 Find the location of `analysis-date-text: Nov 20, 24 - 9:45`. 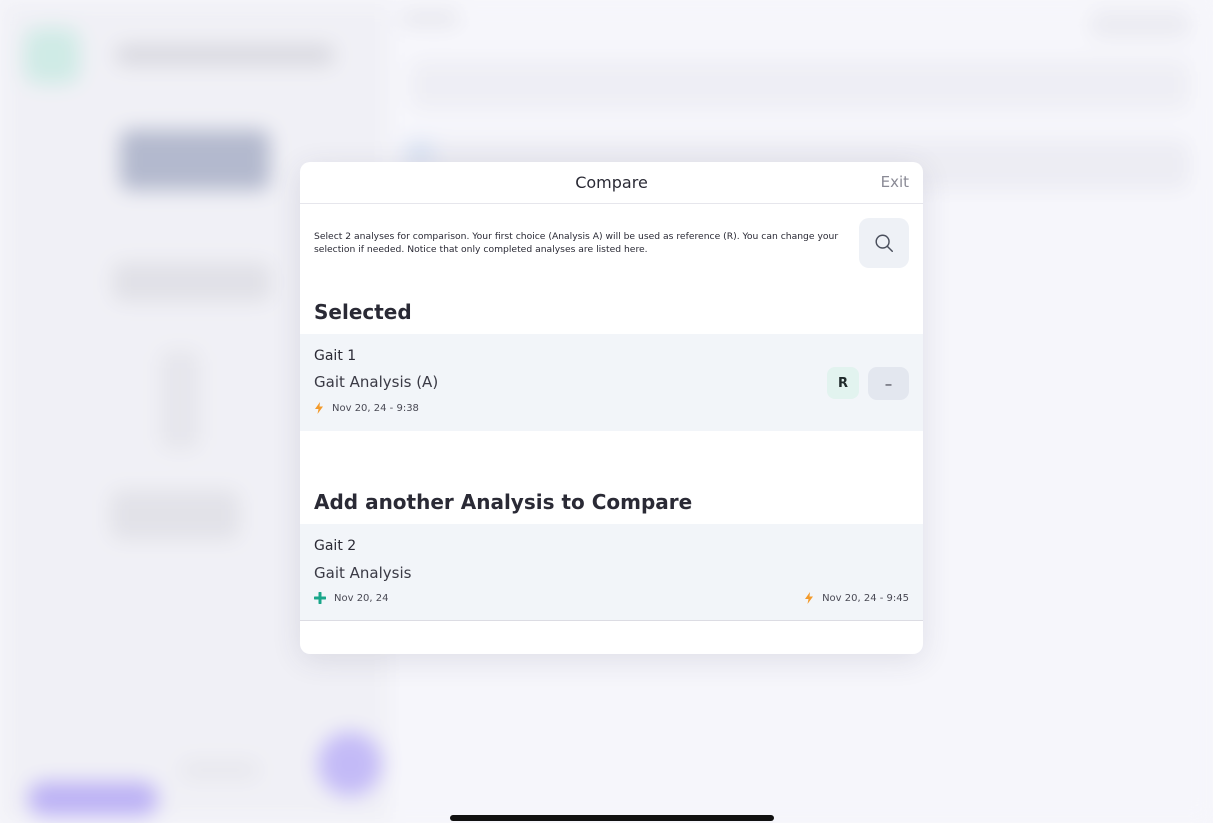

analysis-date-text: Nov 20, 24 - 9:45 is located at coordinates (865, 598).